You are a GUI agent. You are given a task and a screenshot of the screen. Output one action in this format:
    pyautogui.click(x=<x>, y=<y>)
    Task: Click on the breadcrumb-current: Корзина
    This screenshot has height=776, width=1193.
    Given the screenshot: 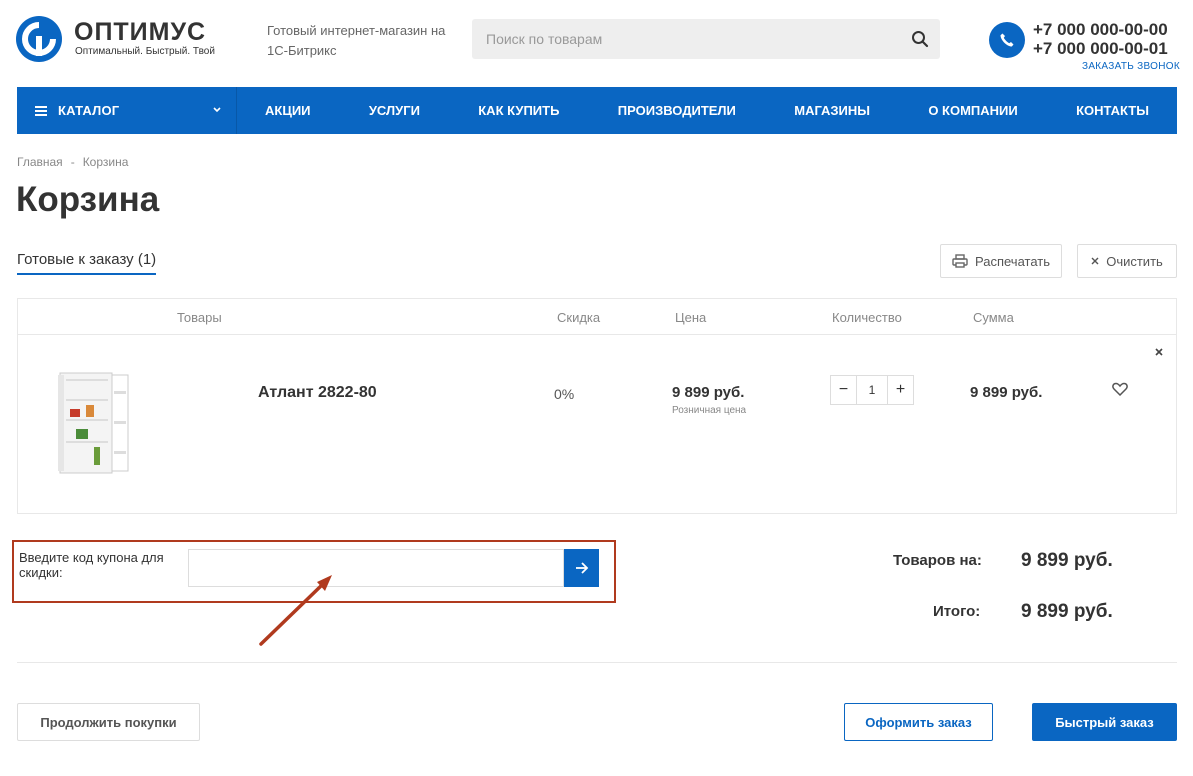 What is the action you would take?
    pyautogui.click(x=105, y=162)
    